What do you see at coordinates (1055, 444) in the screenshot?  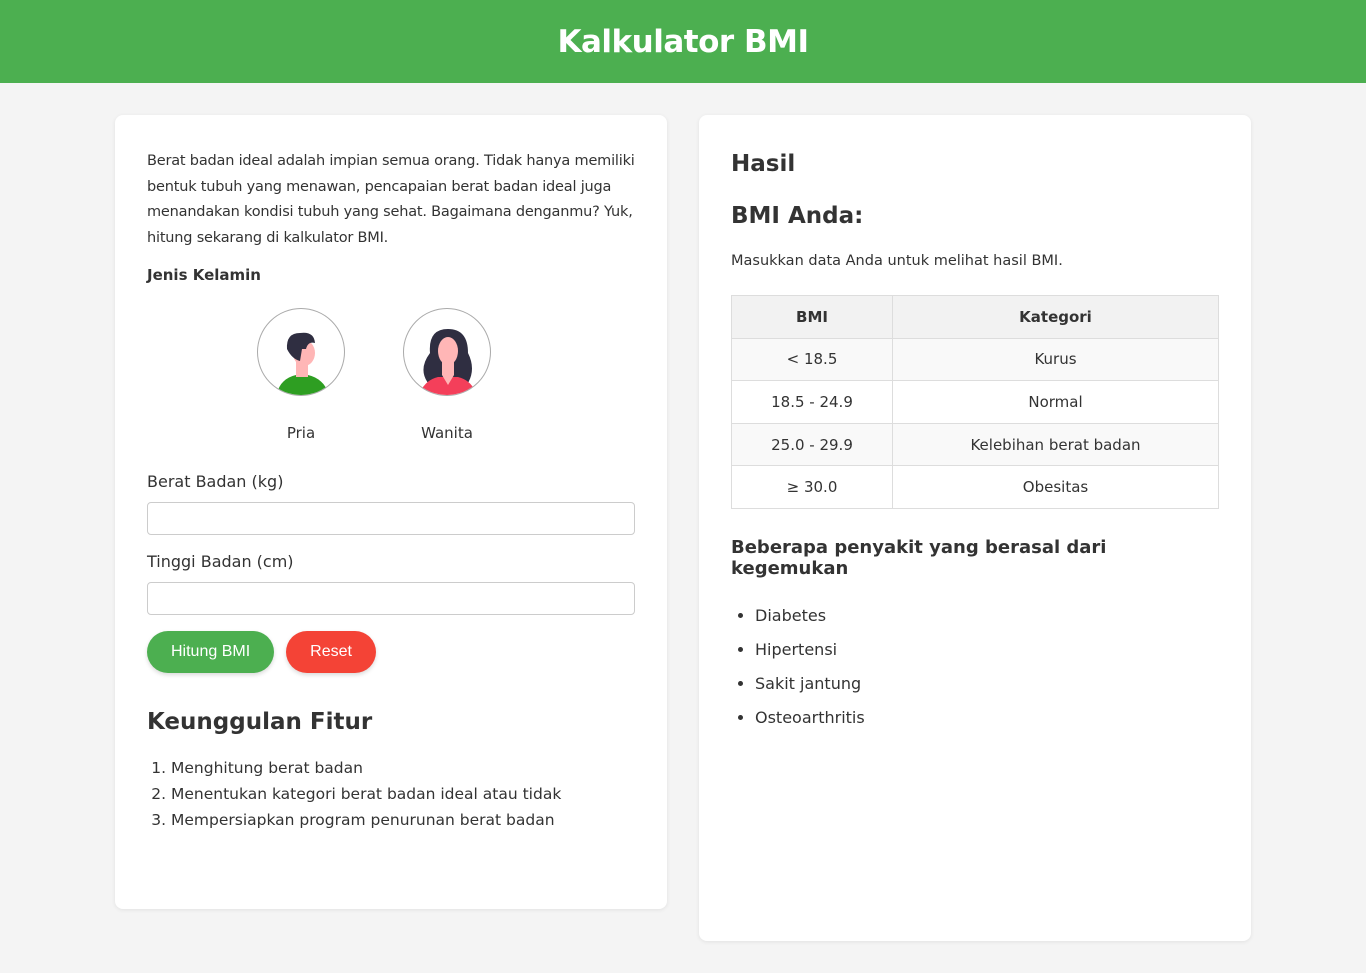 I see `table-cell: Kelebihan berat badan` at bounding box center [1055, 444].